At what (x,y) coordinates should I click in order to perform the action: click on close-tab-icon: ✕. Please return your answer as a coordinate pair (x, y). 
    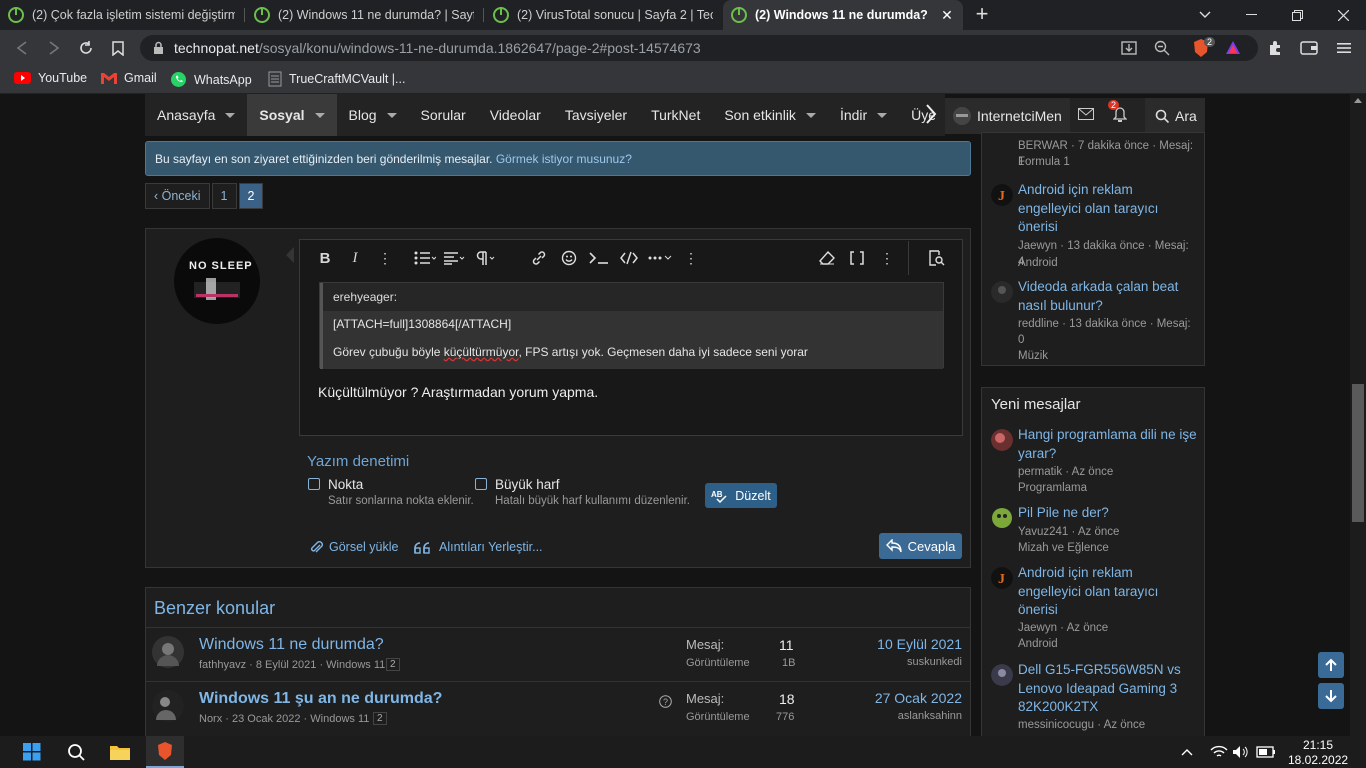
    Looking at the image, I should click on (947, 15).